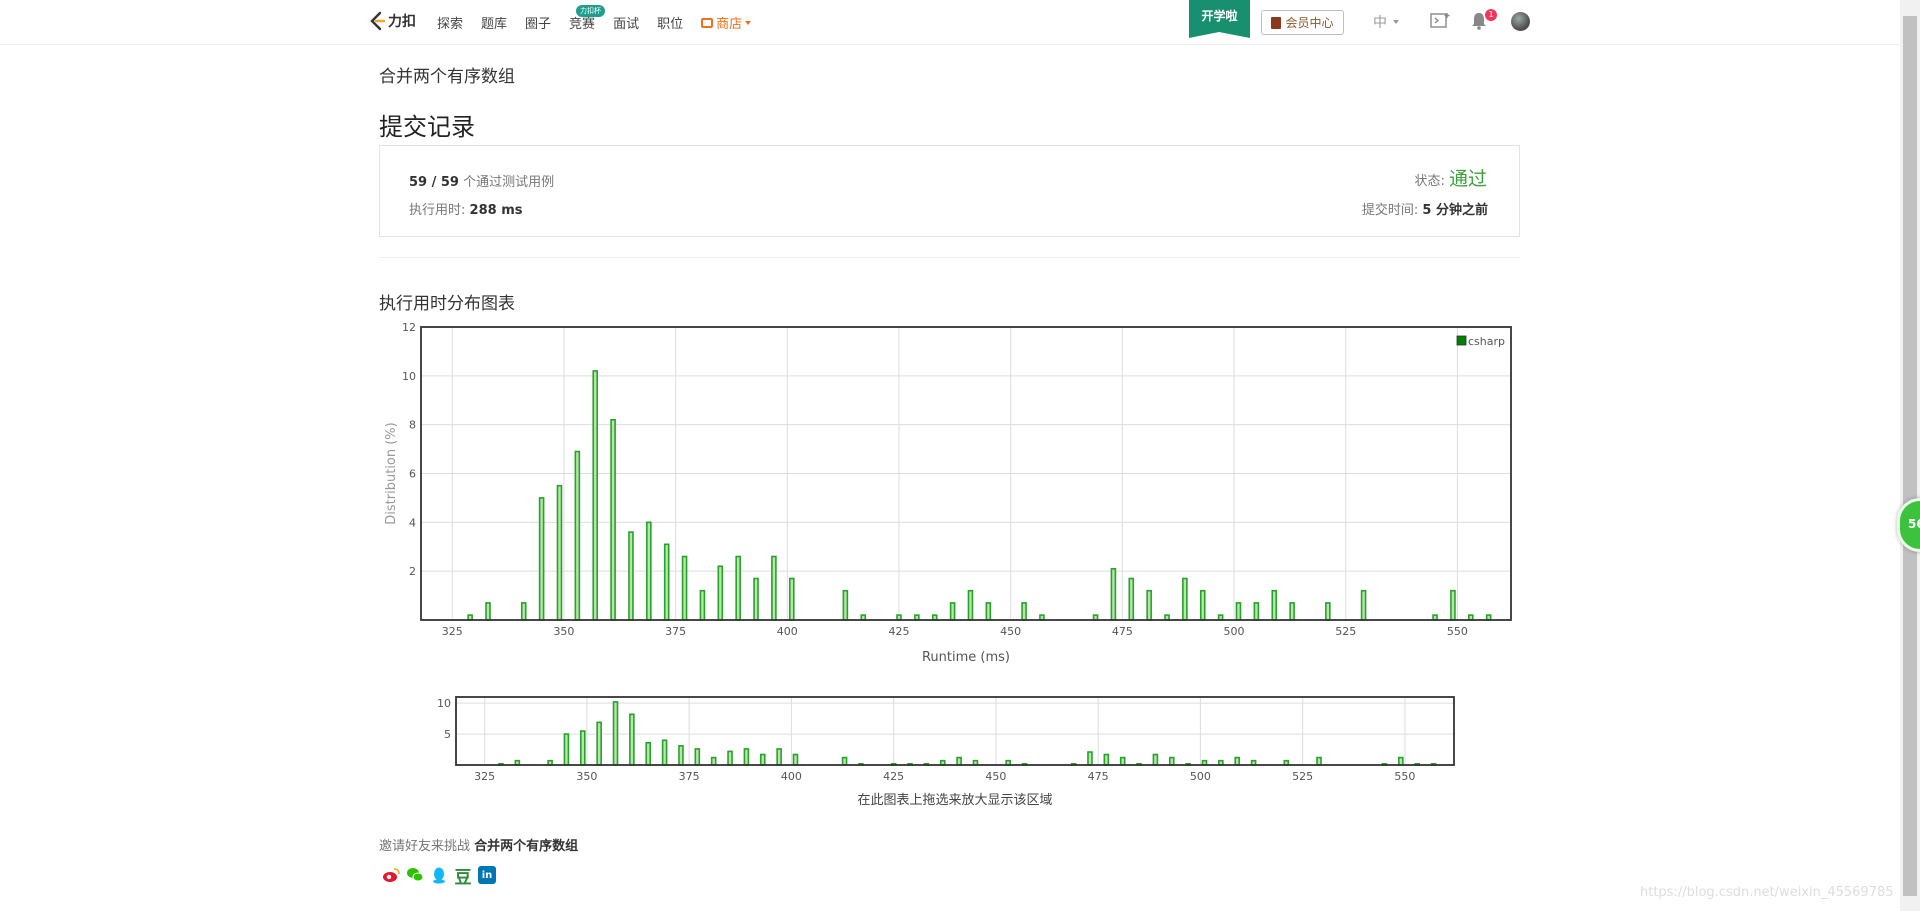  I want to click on language-switch: 中, so click(1386, 22).